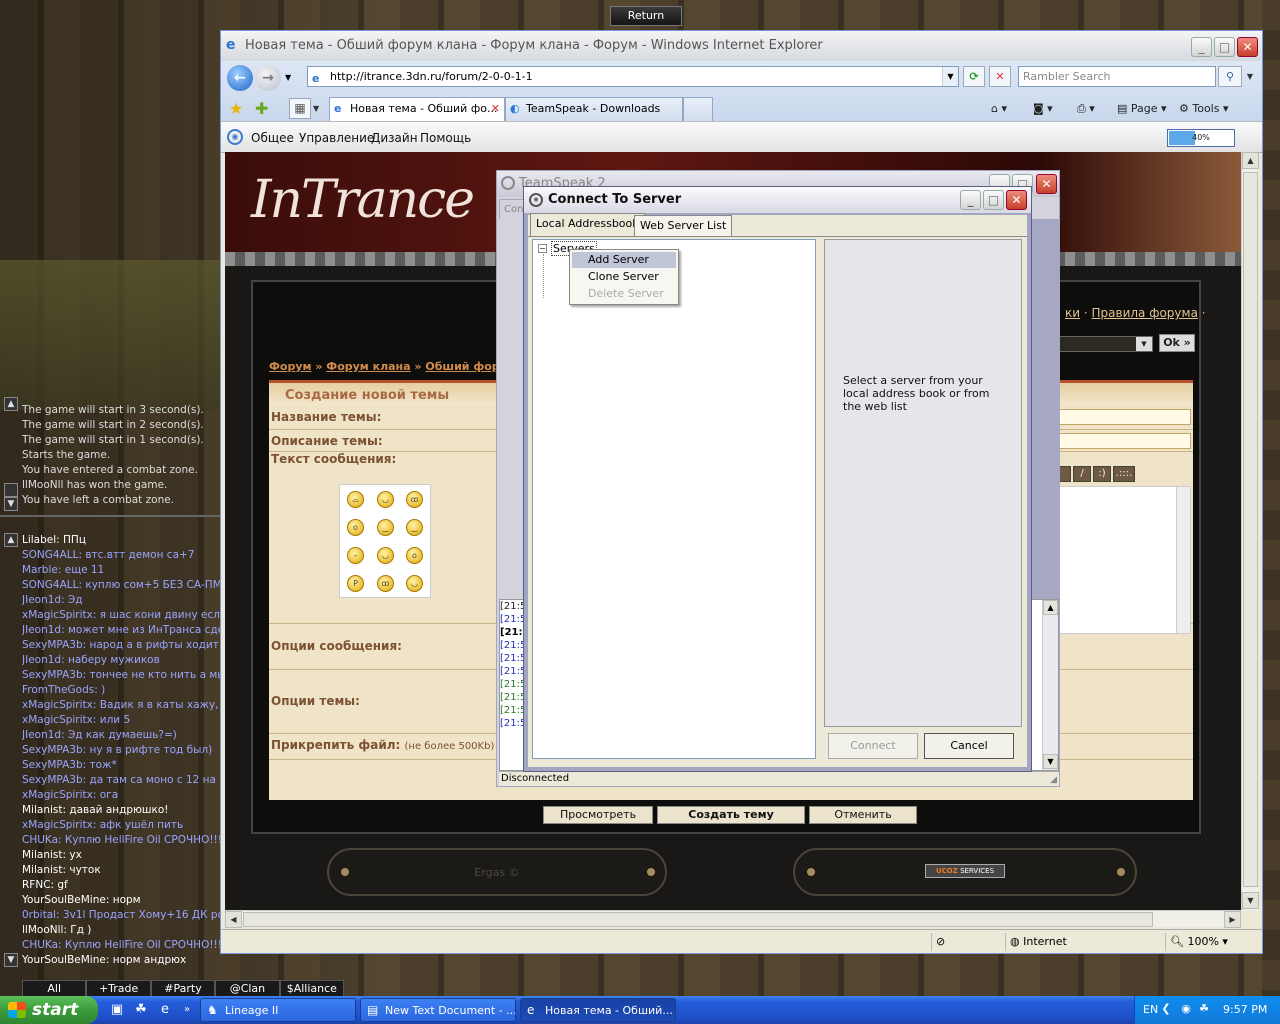 This screenshot has width=1280, height=1024. What do you see at coordinates (117, 1010) in the screenshot?
I see `show-desktop-icon: ▣` at bounding box center [117, 1010].